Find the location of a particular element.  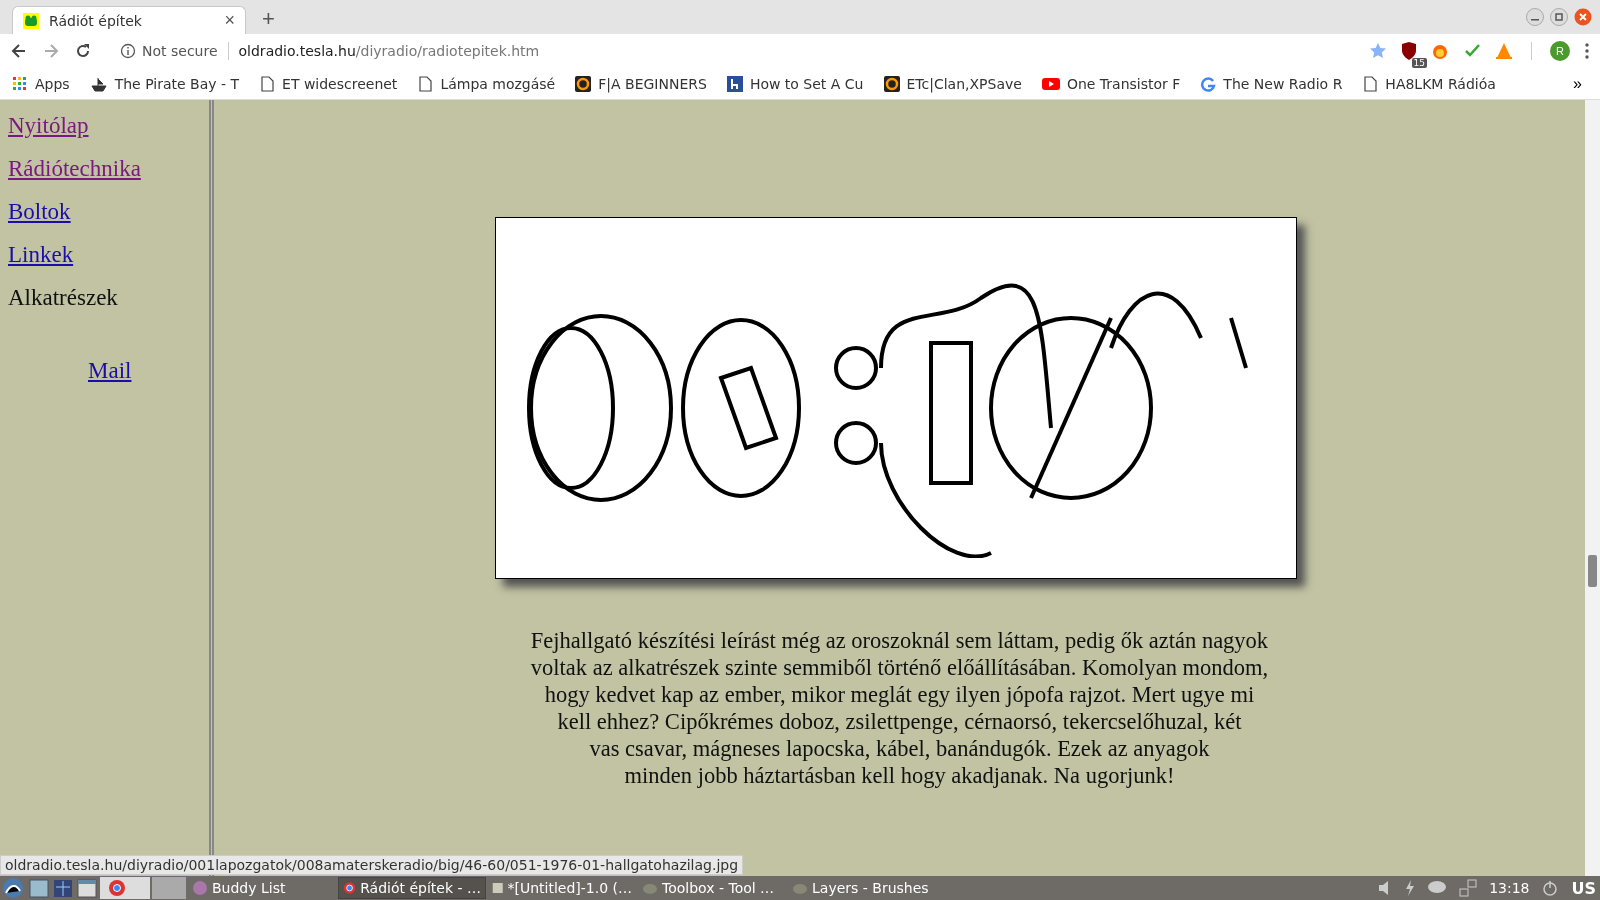

bookmark: F|A BEGINNERS is located at coordinates (641, 83).